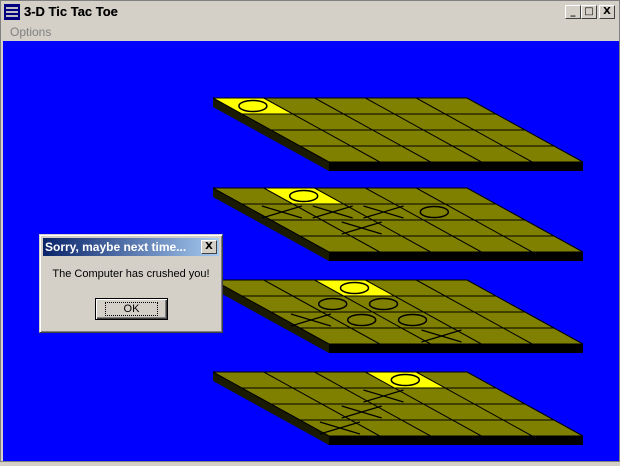 The height and width of the screenshot is (466, 620). What do you see at coordinates (589, 12) in the screenshot?
I see `maximize-button: □` at bounding box center [589, 12].